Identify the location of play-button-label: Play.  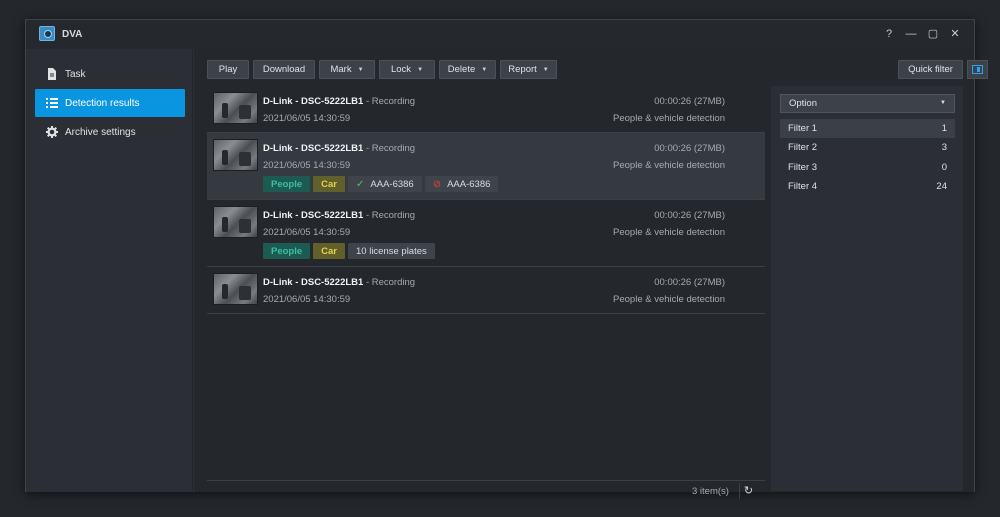
(228, 69).